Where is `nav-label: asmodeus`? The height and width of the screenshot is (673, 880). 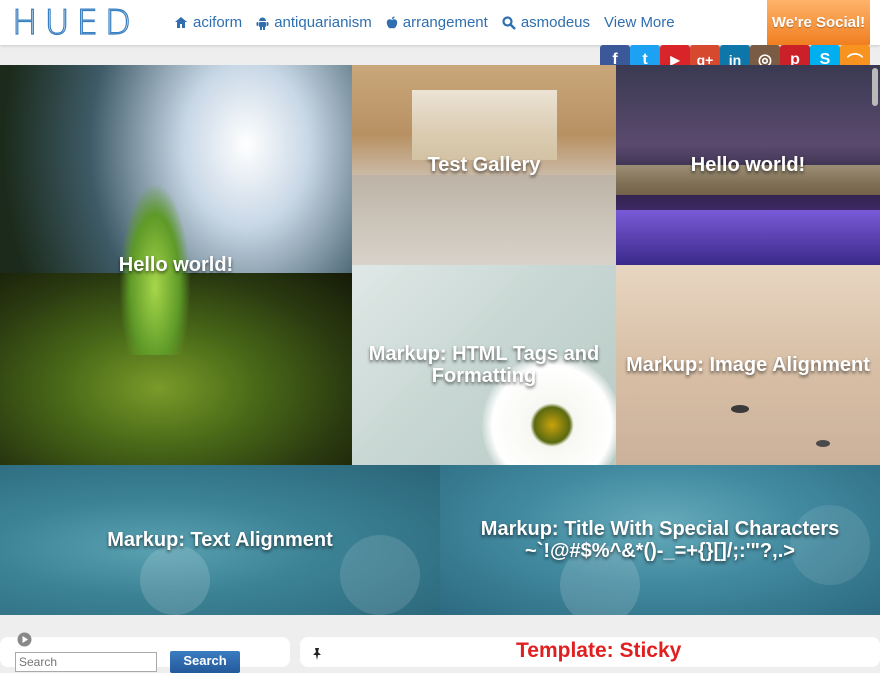
nav-label: asmodeus is located at coordinates (555, 22).